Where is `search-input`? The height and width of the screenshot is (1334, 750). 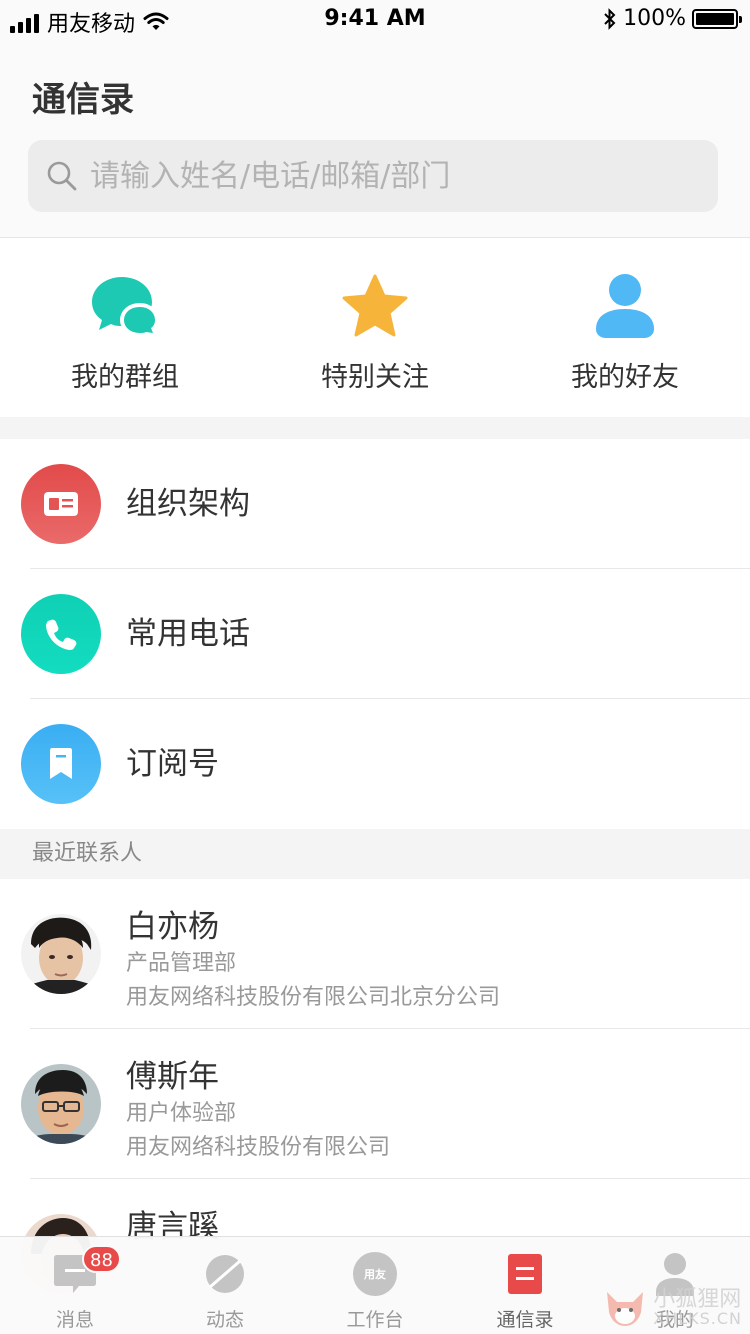
search-input is located at coordinates (390, 176).